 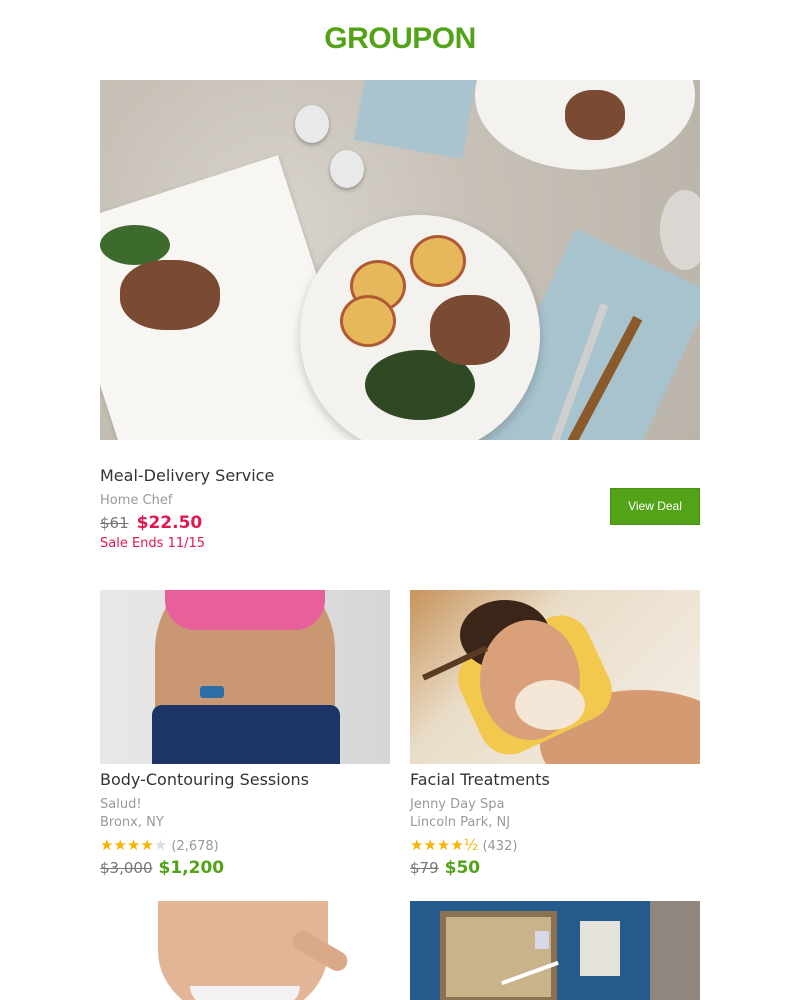 I want to click on deal-location: Lincoln Park, NJ, so click(x=460, y=822).